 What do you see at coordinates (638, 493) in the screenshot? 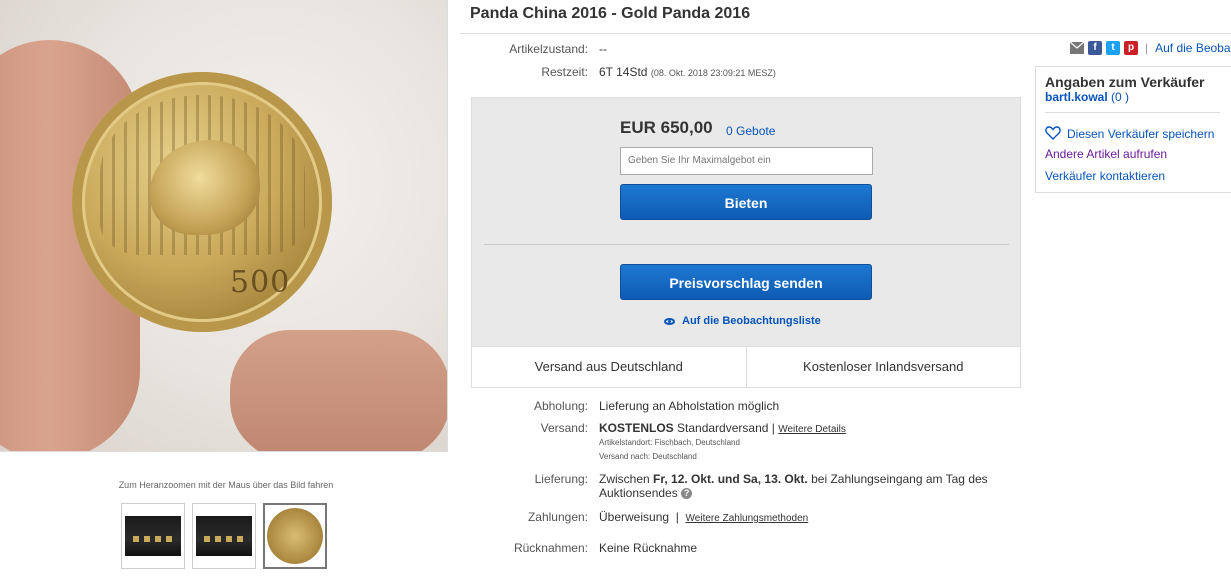
I see `delivery-line2: Auktionsendes` at bounding box center [638, 493].